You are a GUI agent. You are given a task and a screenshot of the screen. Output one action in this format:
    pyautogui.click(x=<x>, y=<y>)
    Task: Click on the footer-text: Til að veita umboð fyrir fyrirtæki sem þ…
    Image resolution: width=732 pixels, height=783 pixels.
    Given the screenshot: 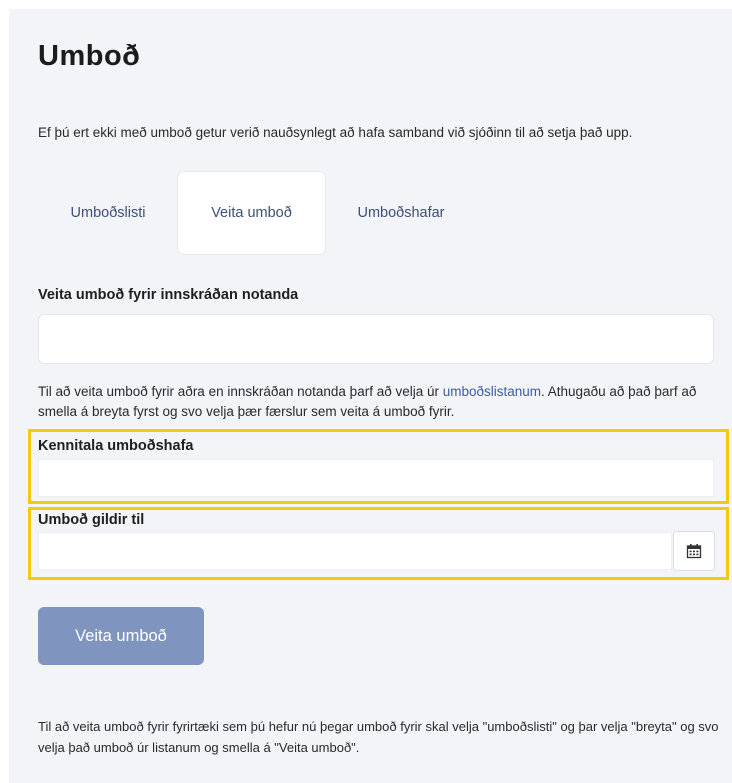 What is the action you would take?
    pyautogui.click(x=378, y=737)
    